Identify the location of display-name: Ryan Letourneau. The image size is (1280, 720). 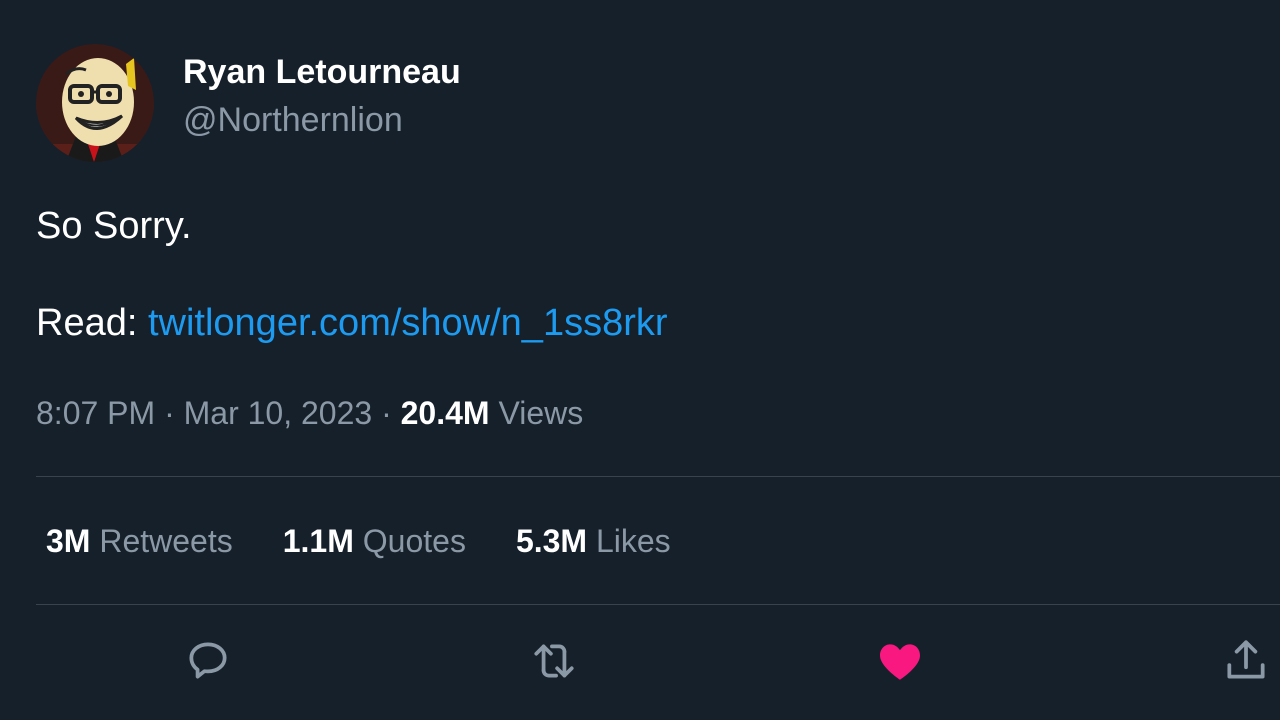
(322, 72).